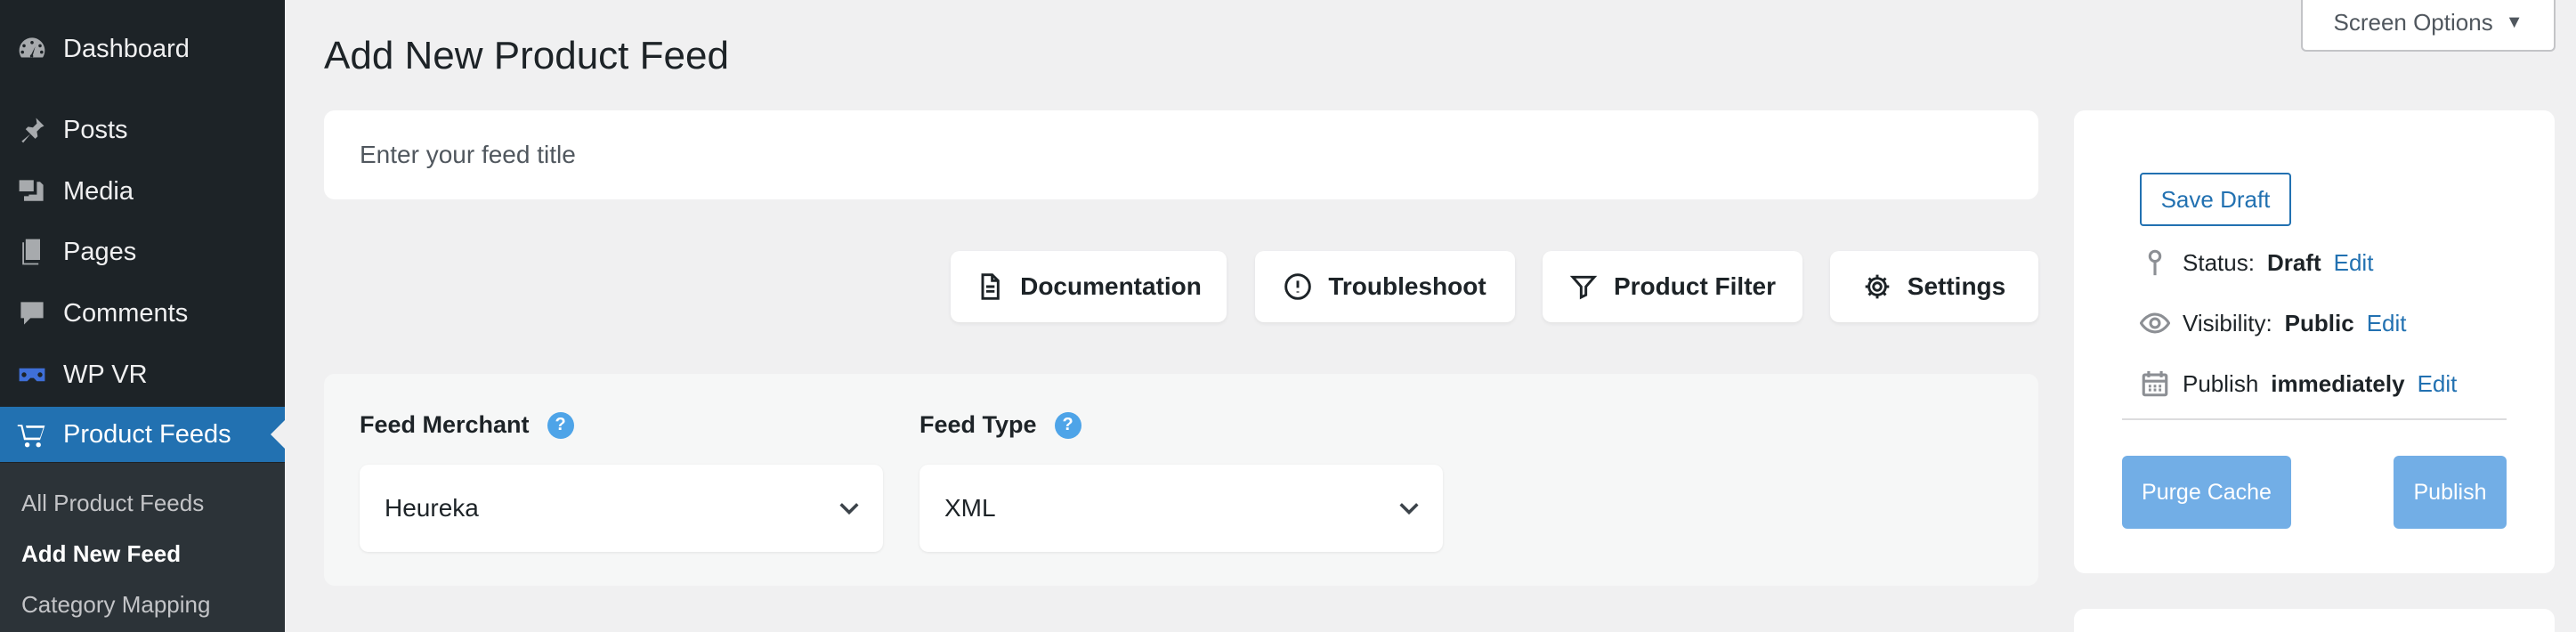 This screenshot has height=632, width=2576. What do you see at coordinates (970, 508) in the screenshot?
I see `feed-type-value: XML` at bounding box center [970, 508].